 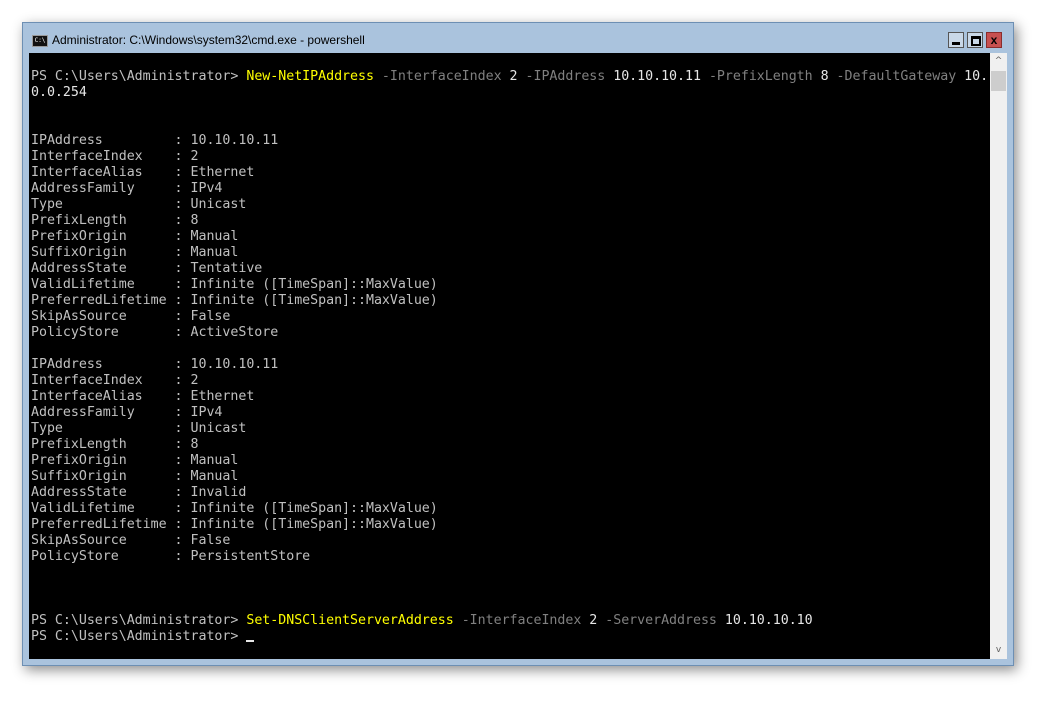 What do you see at coordinates (509, 333) in the screenshot?
I see `terminal-line: PolicyStore : ActiveStore` at bounding box center [509, 333].